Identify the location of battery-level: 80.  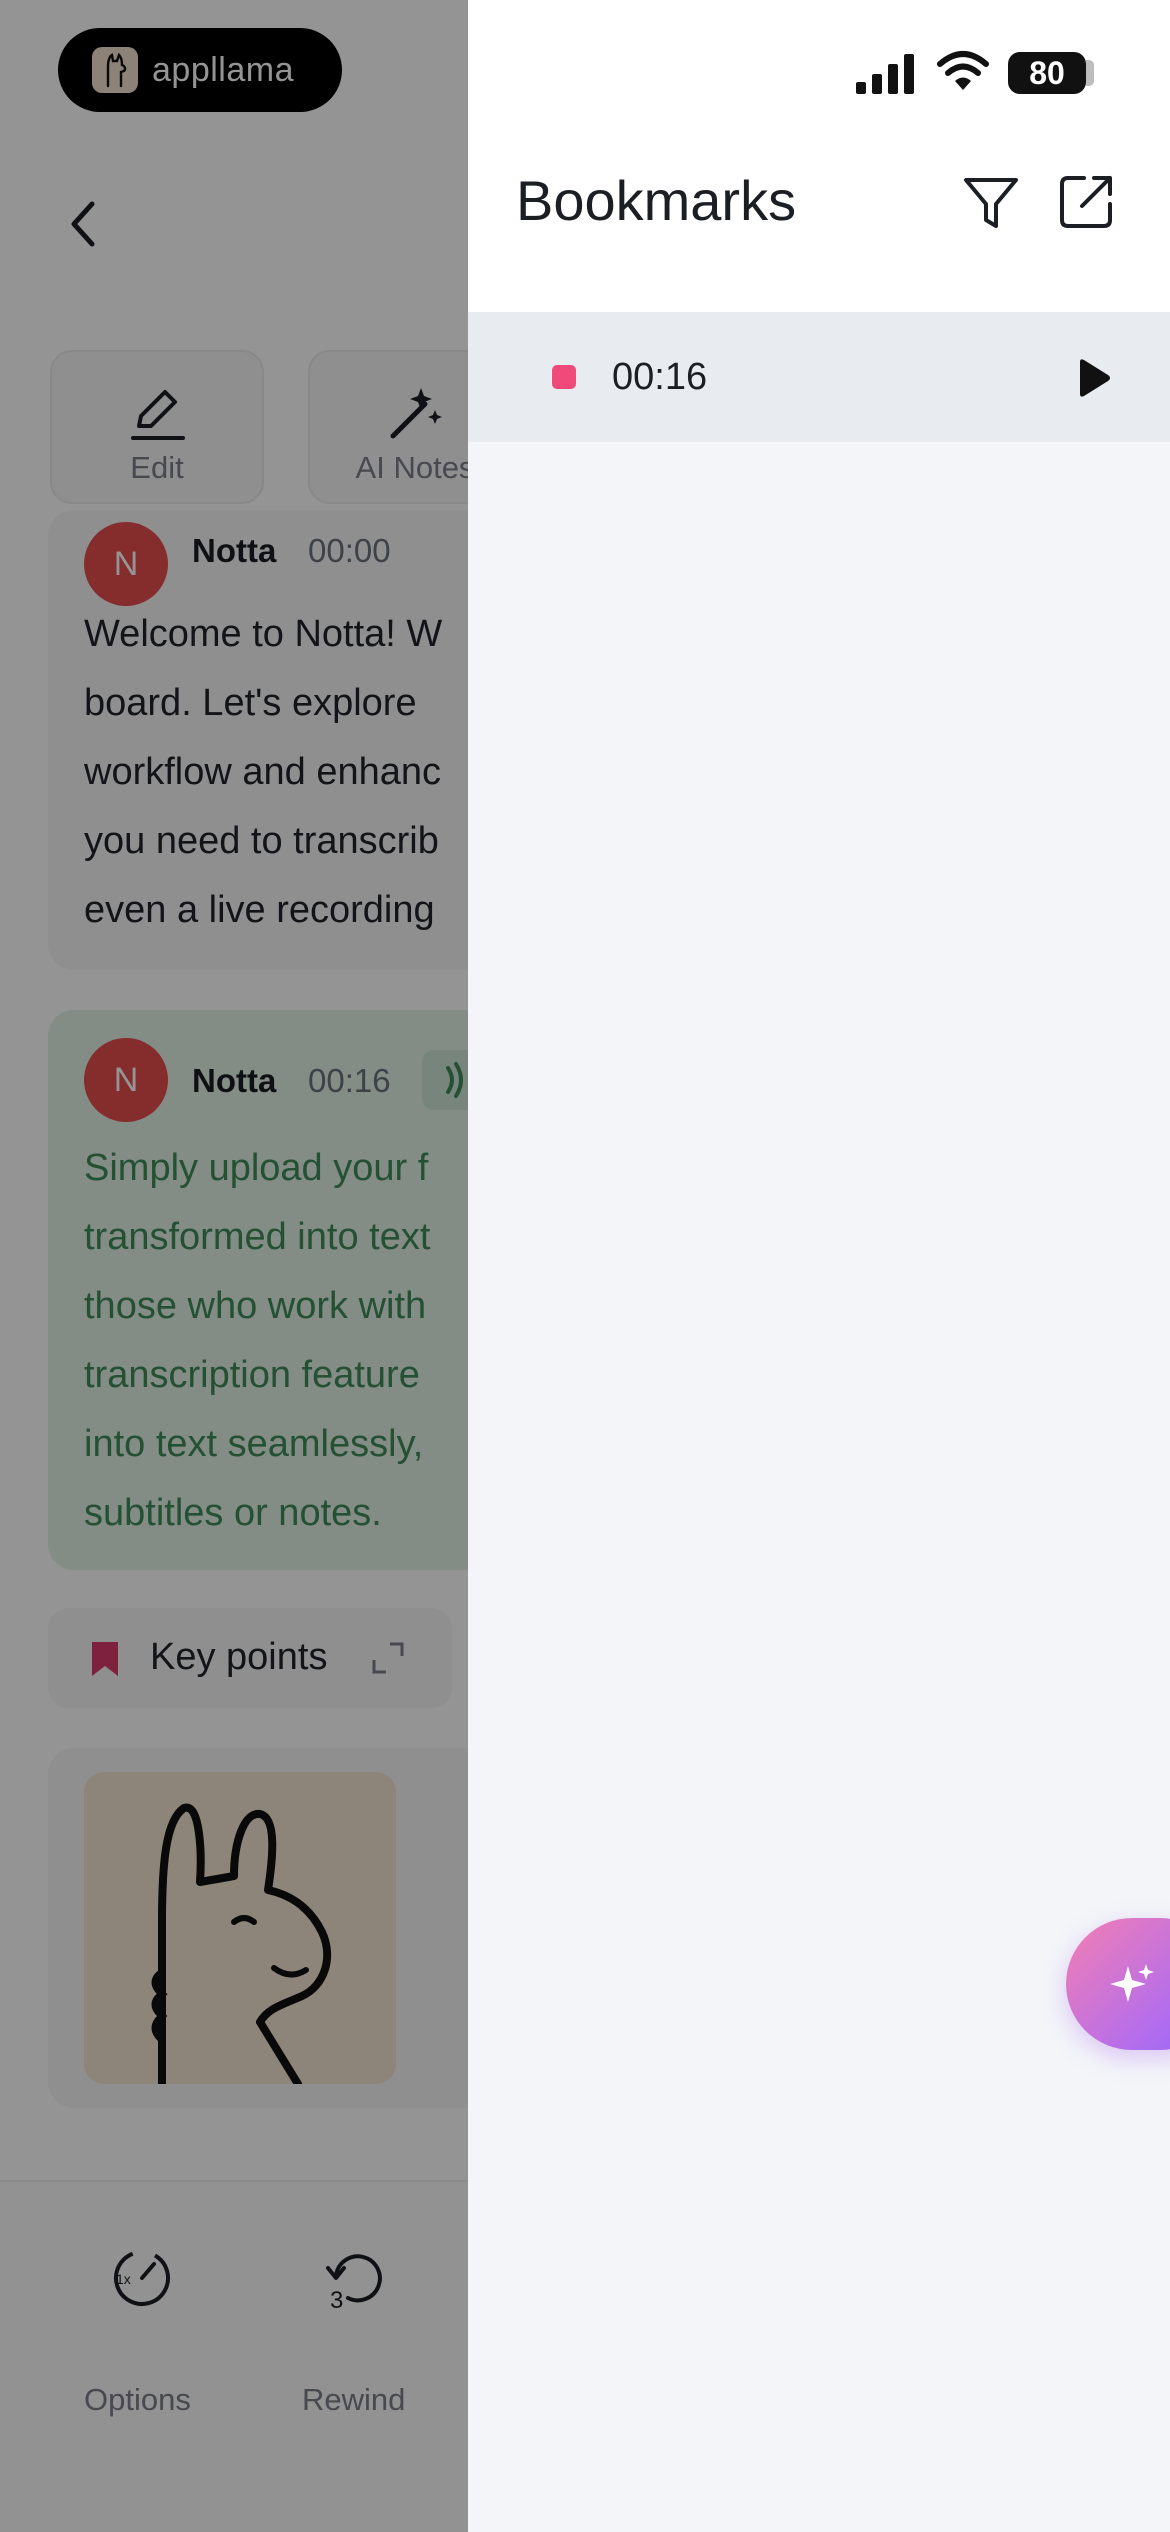
(1047, 72).